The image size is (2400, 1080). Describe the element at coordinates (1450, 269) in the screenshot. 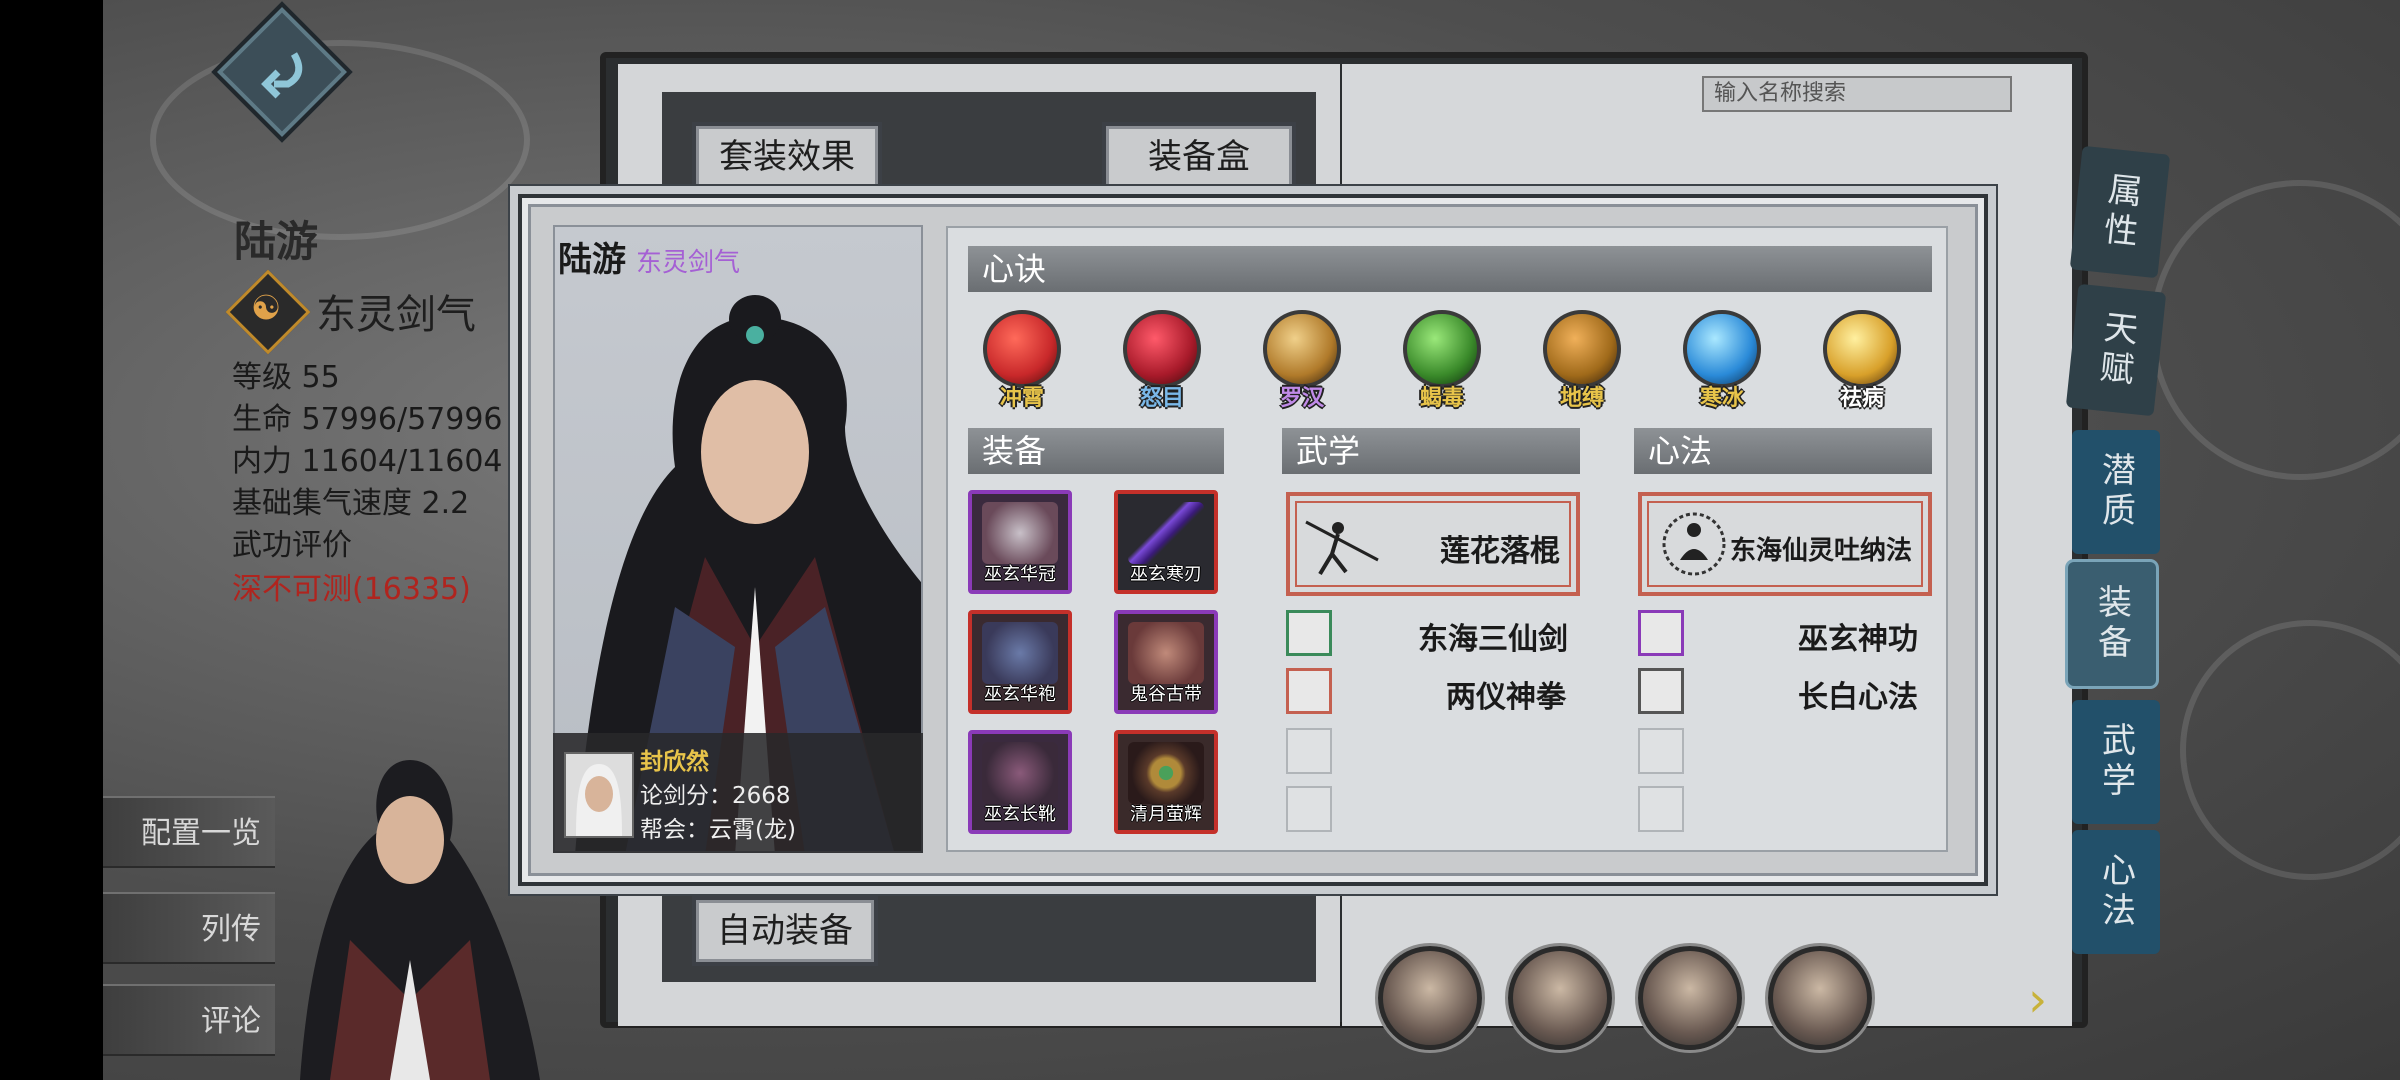

I see `heart-section-header: 心诀` at that location.